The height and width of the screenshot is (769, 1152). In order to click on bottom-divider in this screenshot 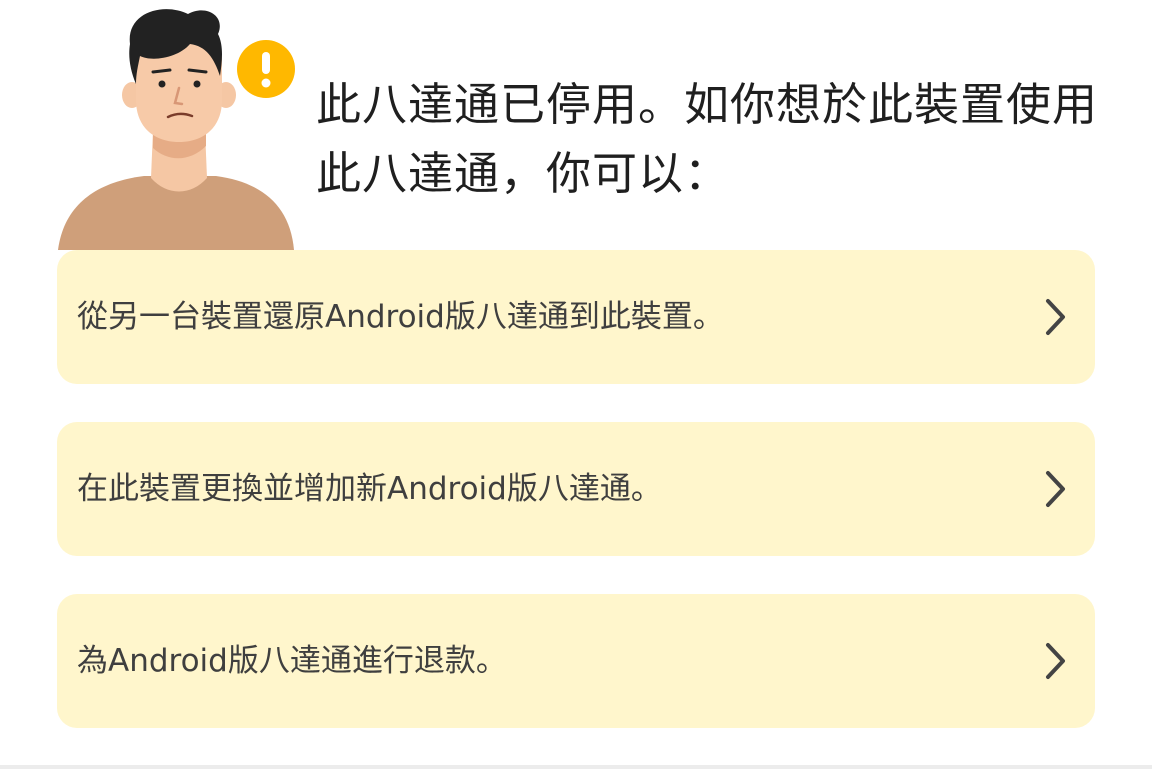, I will do `click(576, 767)`.